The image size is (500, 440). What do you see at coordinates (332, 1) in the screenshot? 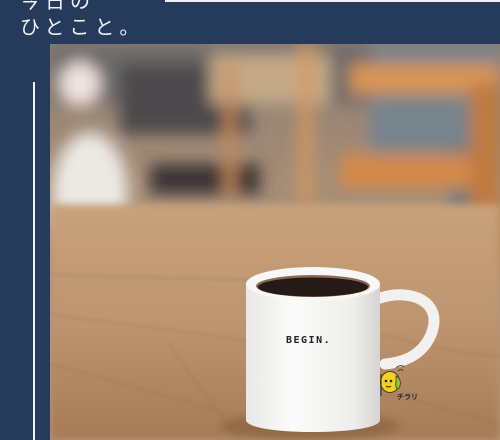
I see `top-divider` at bounding box center [332, 1].